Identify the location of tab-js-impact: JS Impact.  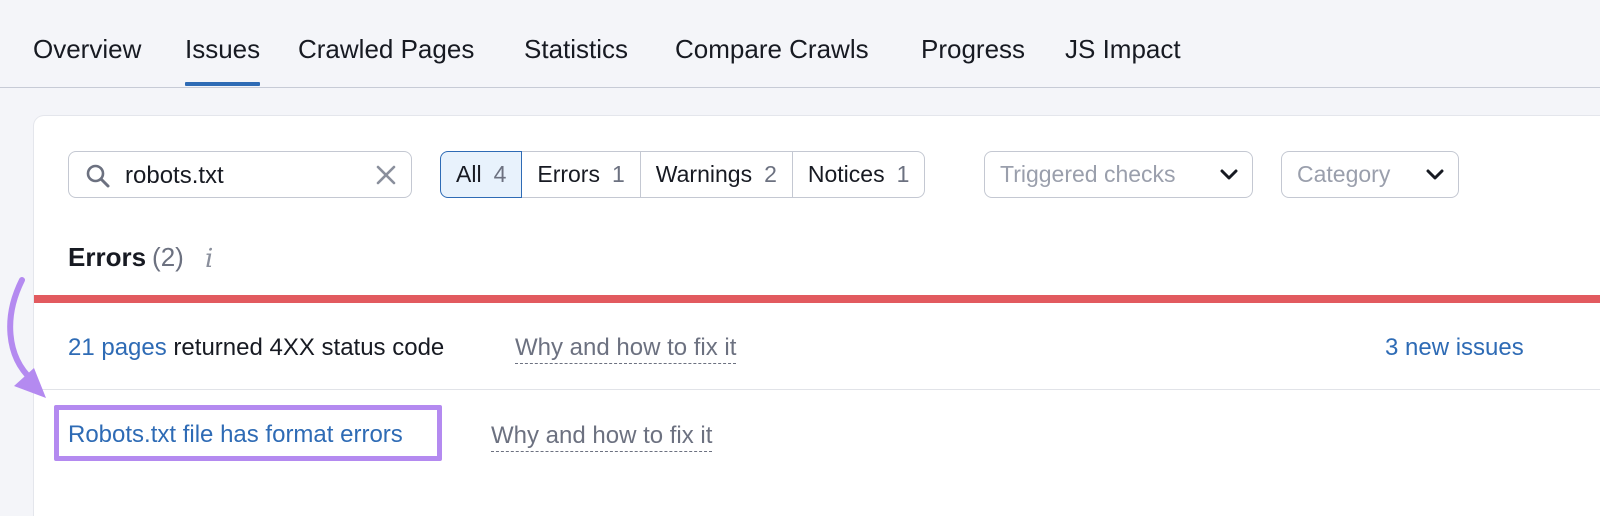
(1123, 49).